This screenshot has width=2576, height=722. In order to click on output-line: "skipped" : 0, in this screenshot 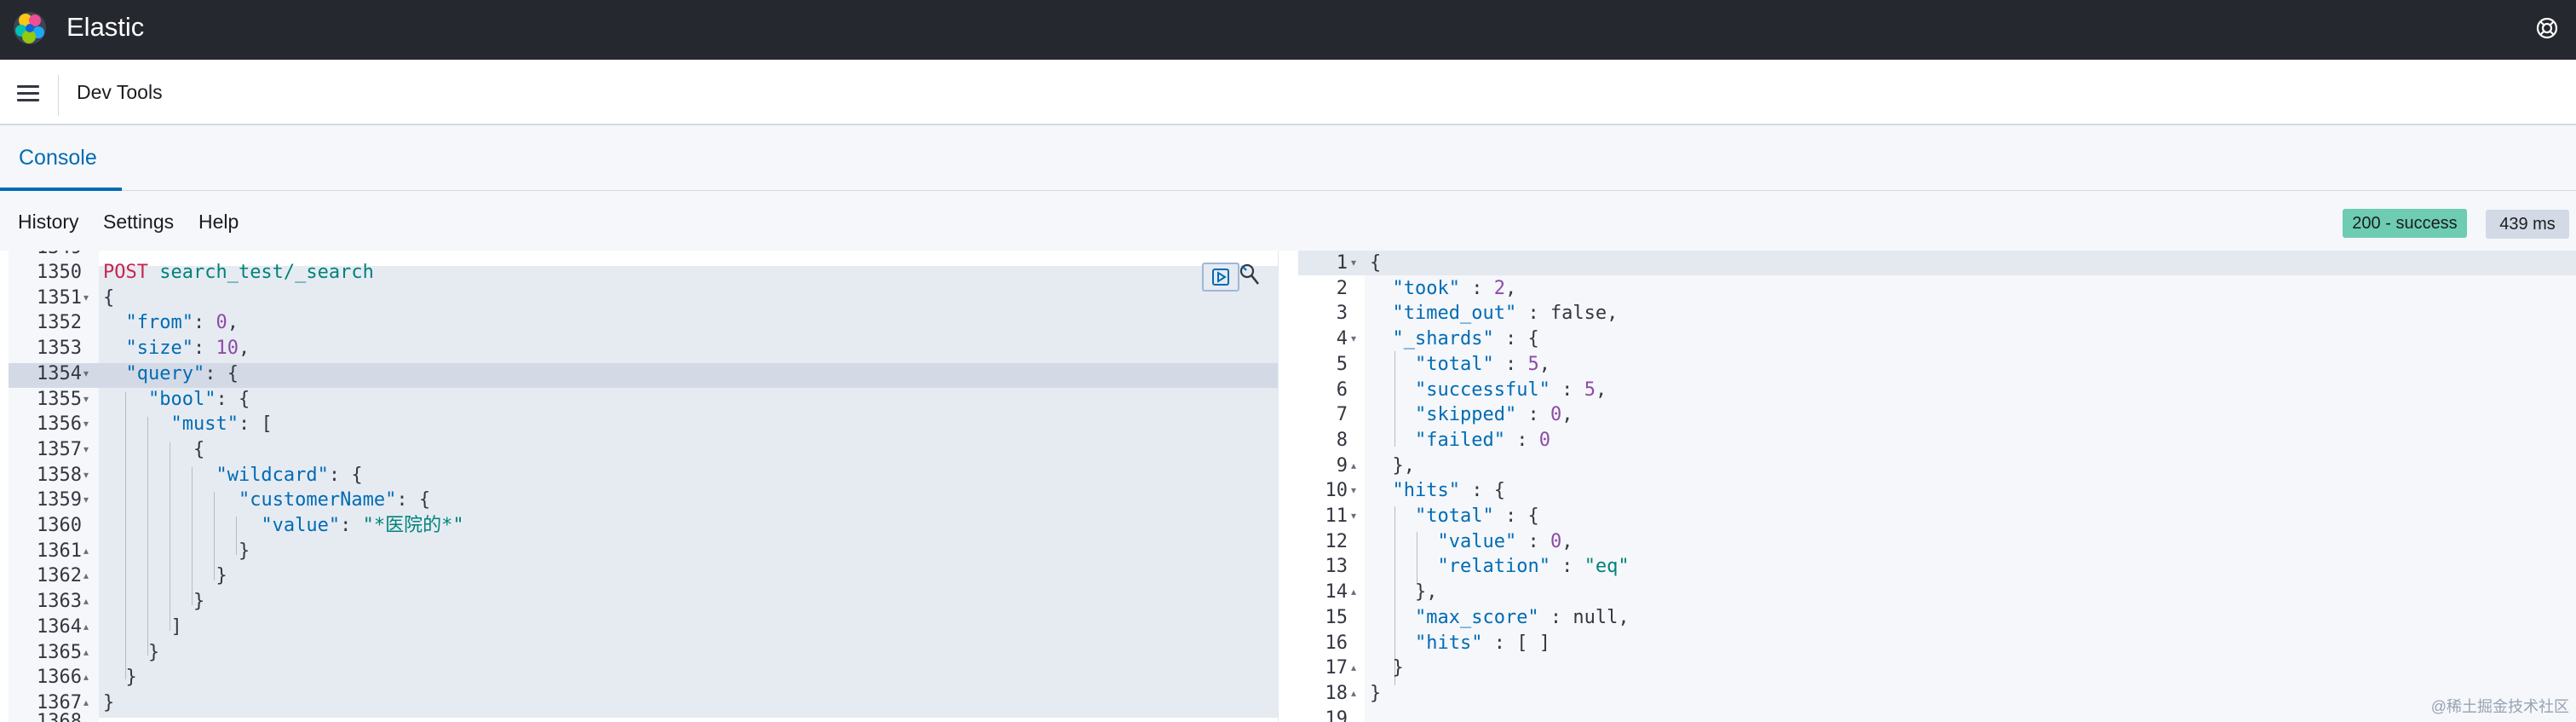, I will do `click(1494, 415)`.